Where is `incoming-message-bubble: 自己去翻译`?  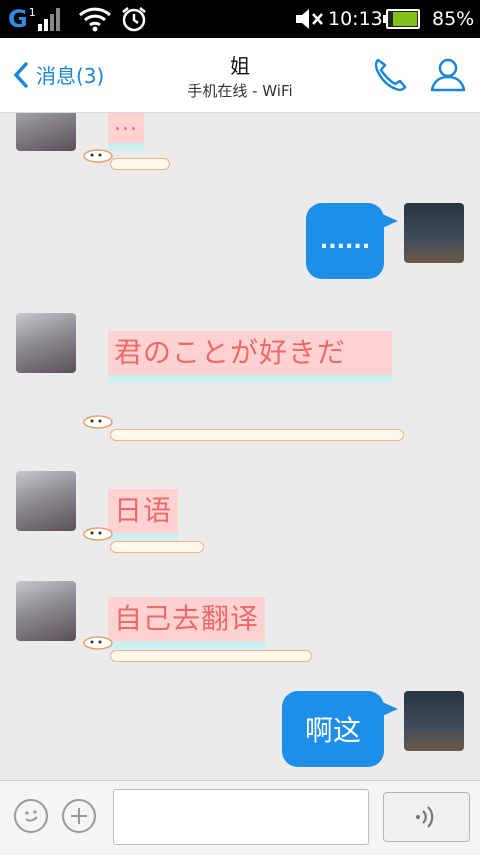
incoming-message-bubble: 自己去翻译 is located at coordinates (187, 623).